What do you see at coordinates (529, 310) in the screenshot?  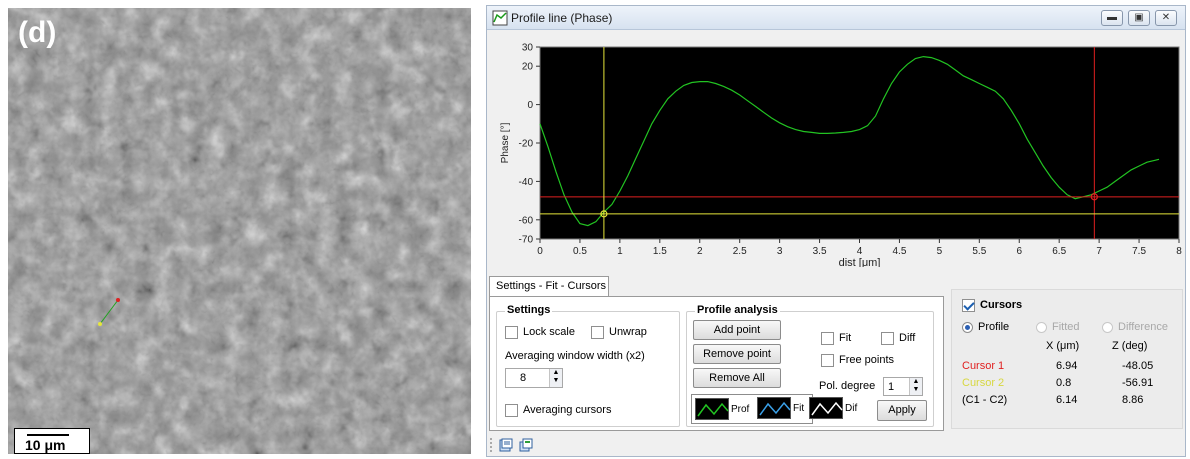 I see `settings-group-title: Settings` at bounding box center [529, 310].